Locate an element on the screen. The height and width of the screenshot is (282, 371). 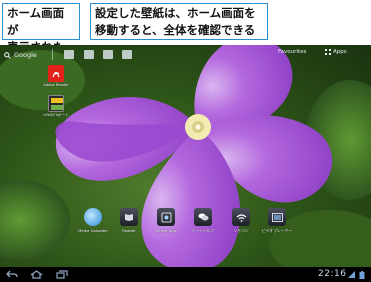
voice-icon is located at coordinates (69, 54).